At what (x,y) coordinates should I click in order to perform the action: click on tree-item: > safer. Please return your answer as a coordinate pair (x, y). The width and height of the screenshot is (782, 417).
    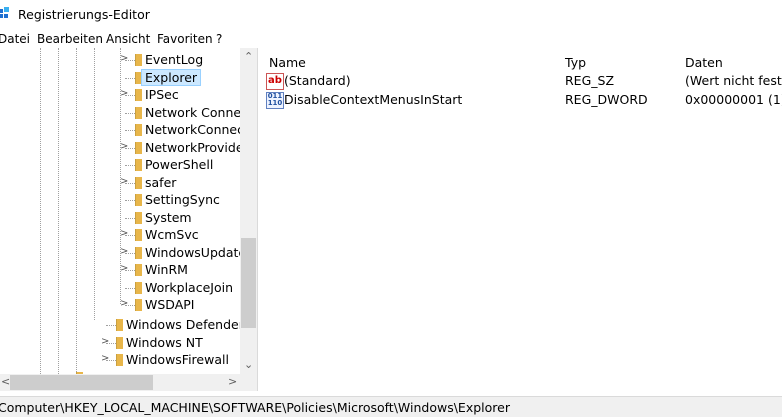
    Looking at the image, I should click on (120, 183).